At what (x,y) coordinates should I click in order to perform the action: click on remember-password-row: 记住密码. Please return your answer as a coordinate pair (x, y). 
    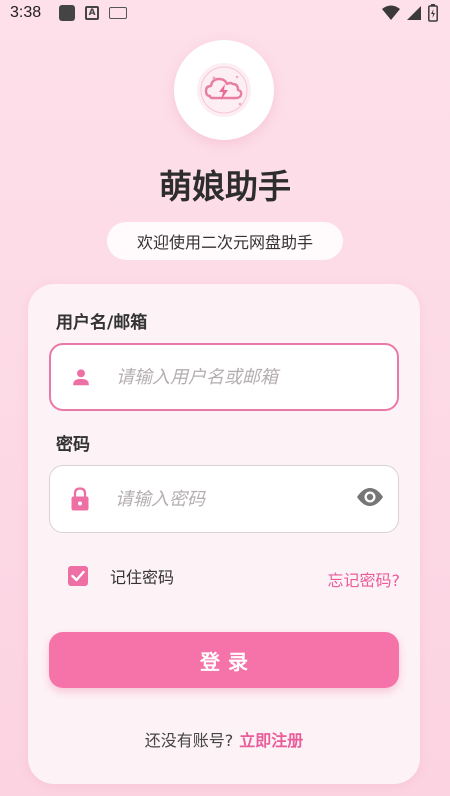
    Looking at the image, I should click on (121, 576).